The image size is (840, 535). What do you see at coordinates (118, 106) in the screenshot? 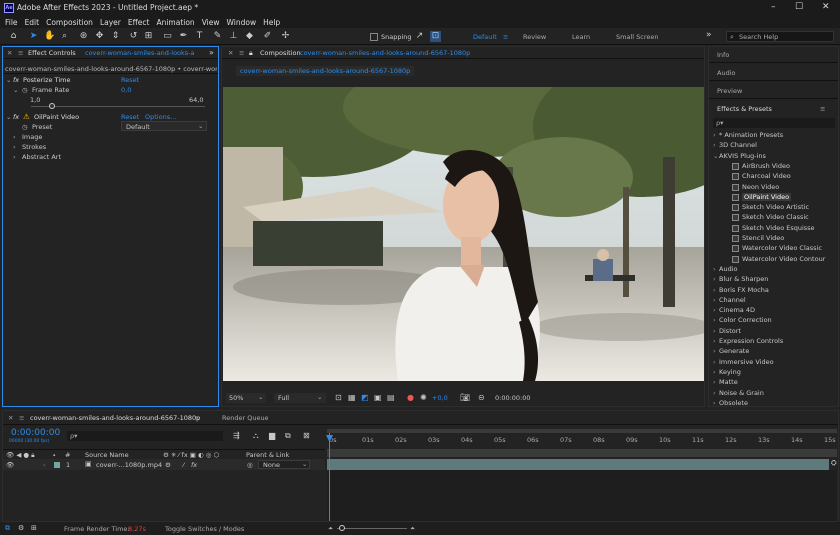
I see `frame-rate-slider-track` at bounding box center [118, 106].